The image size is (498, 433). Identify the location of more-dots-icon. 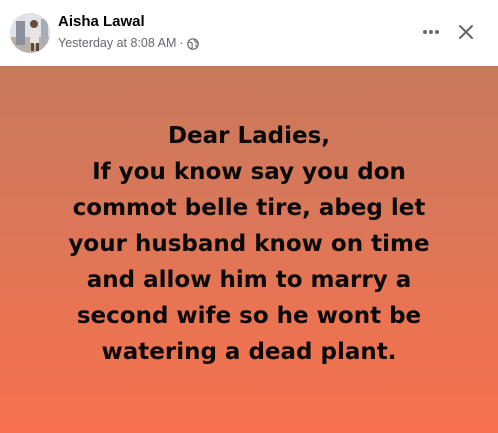
(431, 32).